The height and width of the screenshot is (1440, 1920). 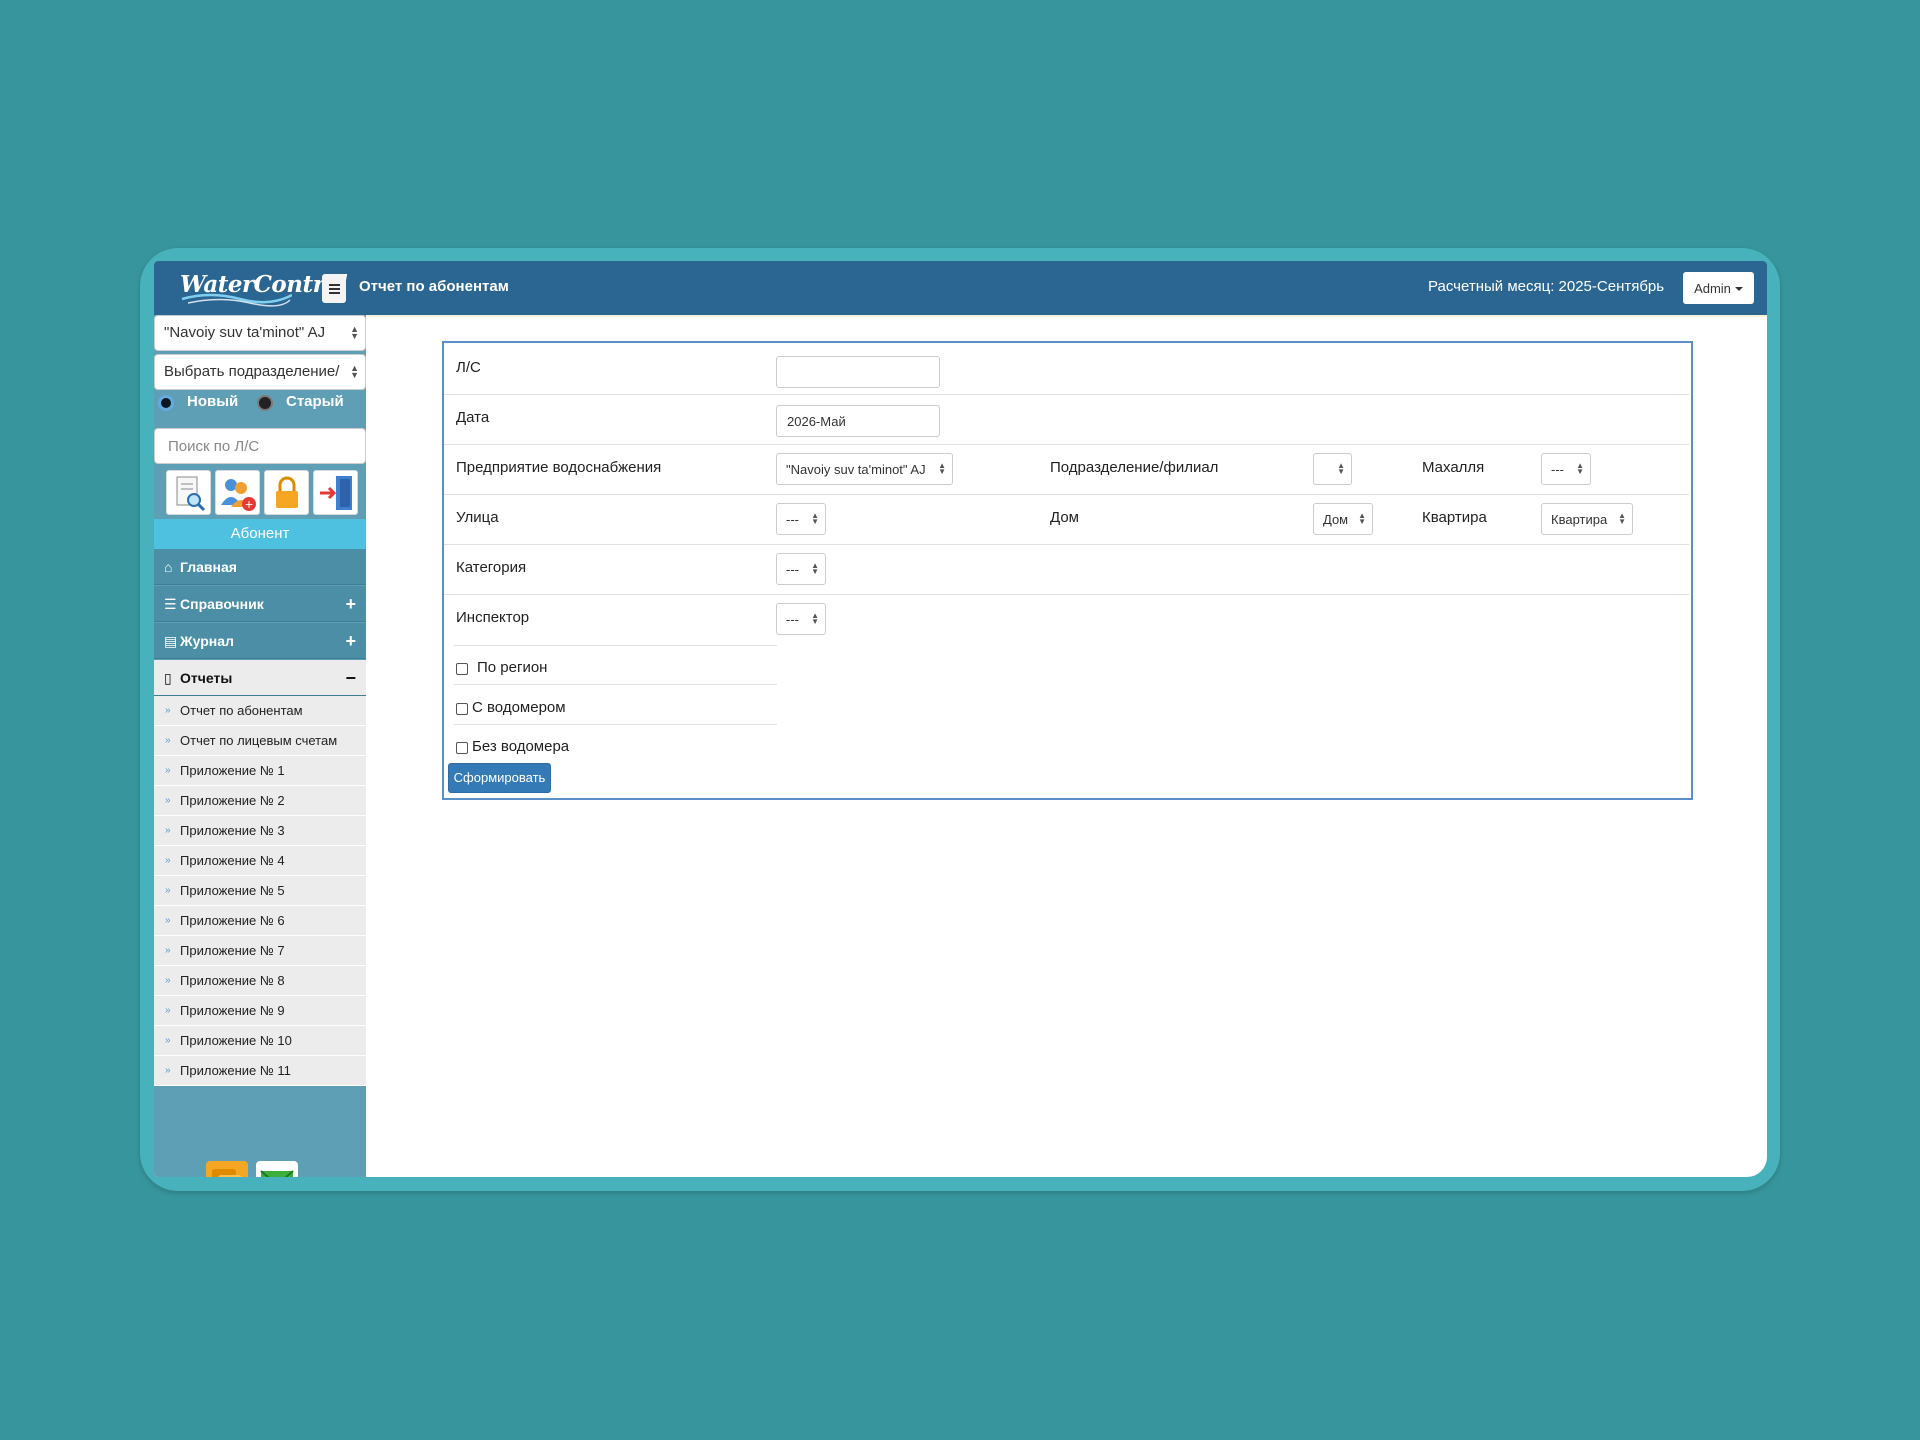 What do you see at coordinates (232, 770) in the screenshot?
I see `report-item-label: Приложение № 1` at bounding box center [232, 770].